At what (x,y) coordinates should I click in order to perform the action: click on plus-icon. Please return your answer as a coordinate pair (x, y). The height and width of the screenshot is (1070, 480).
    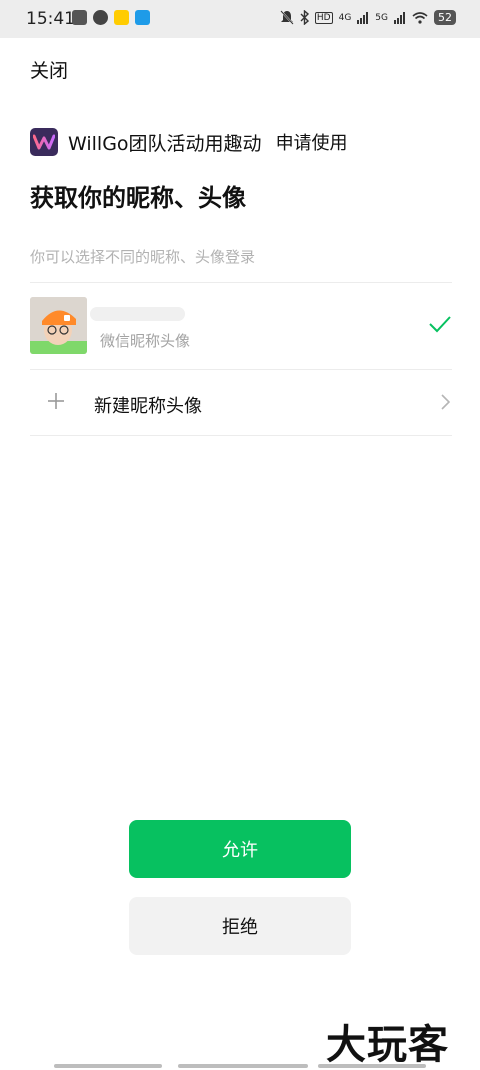
    Looking at the image, I should click on (56, 401).